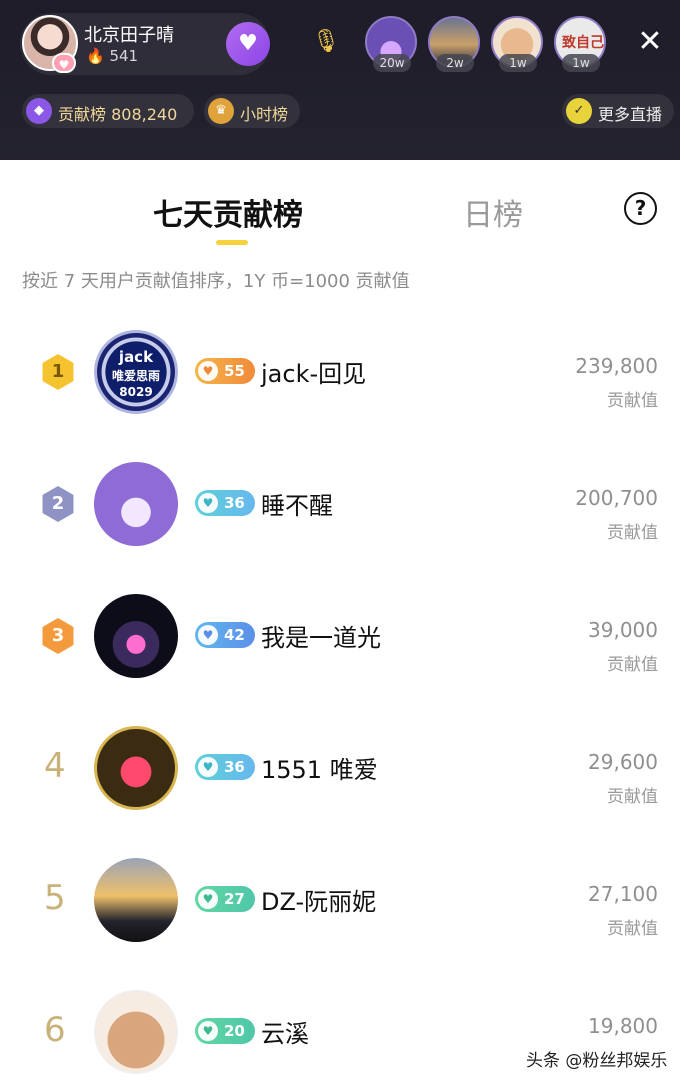  I want to click on user-score: 239,800, so click(616, 366).